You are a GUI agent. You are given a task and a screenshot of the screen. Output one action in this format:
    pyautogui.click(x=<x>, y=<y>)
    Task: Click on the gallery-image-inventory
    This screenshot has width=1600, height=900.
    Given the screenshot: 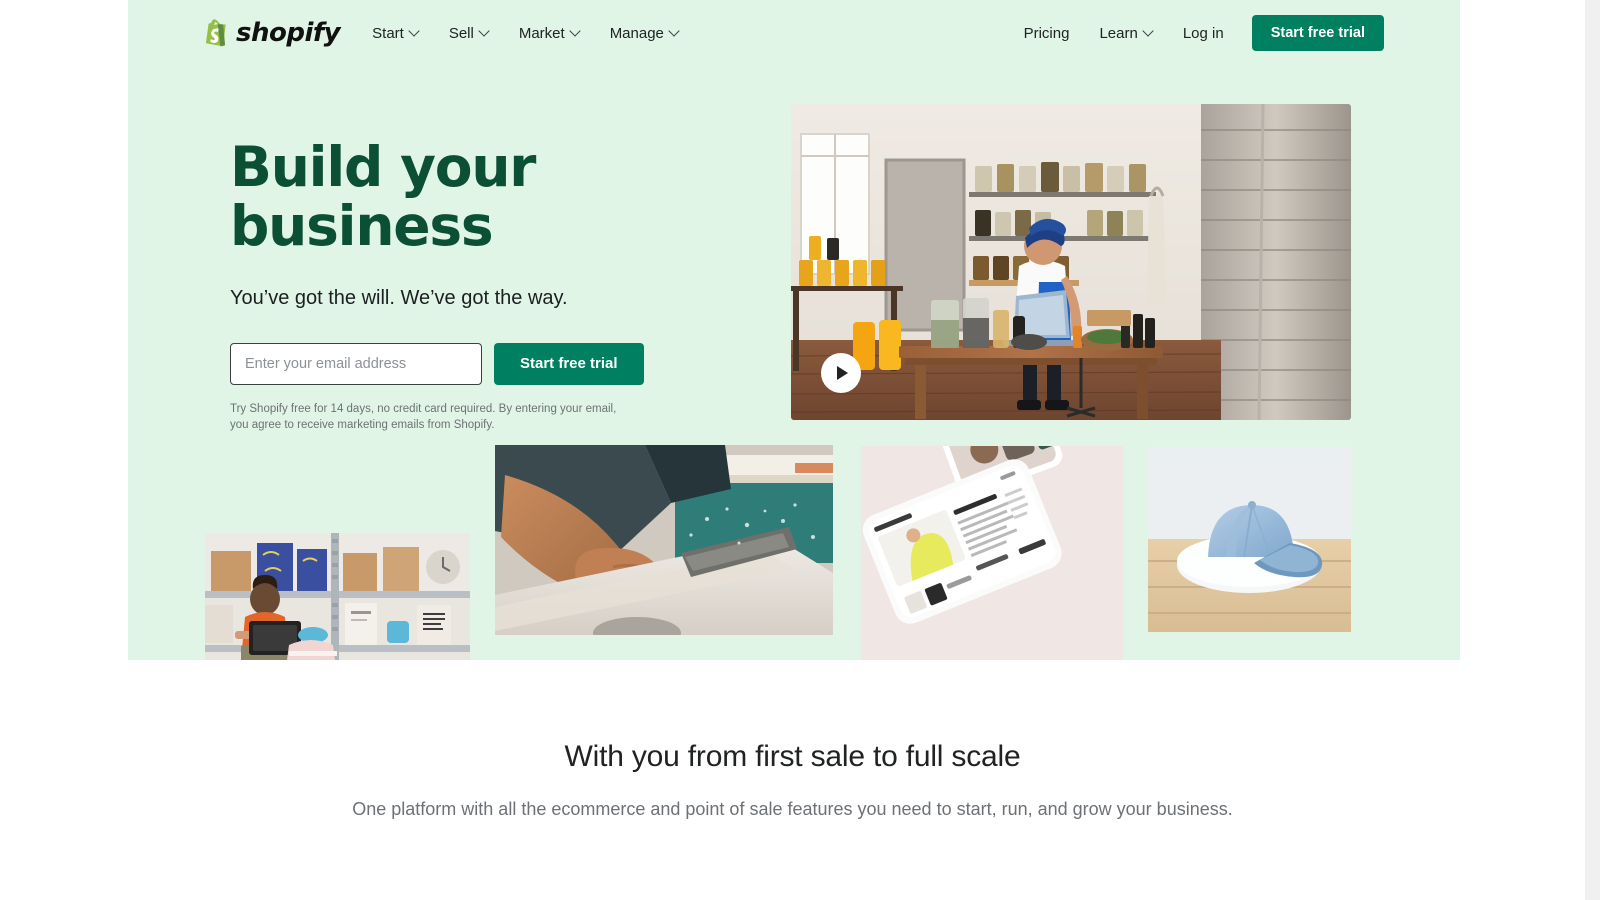 What is the action you would take?
    pyautogui.click(x=337, y=596)
    